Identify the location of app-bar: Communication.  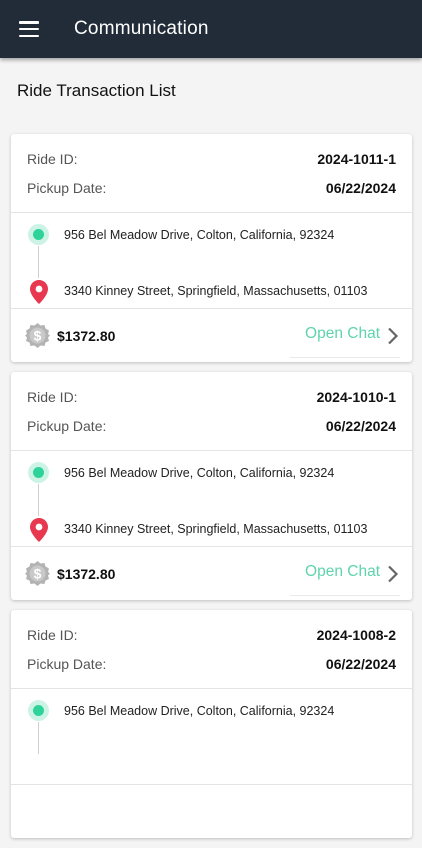
(211, 29).